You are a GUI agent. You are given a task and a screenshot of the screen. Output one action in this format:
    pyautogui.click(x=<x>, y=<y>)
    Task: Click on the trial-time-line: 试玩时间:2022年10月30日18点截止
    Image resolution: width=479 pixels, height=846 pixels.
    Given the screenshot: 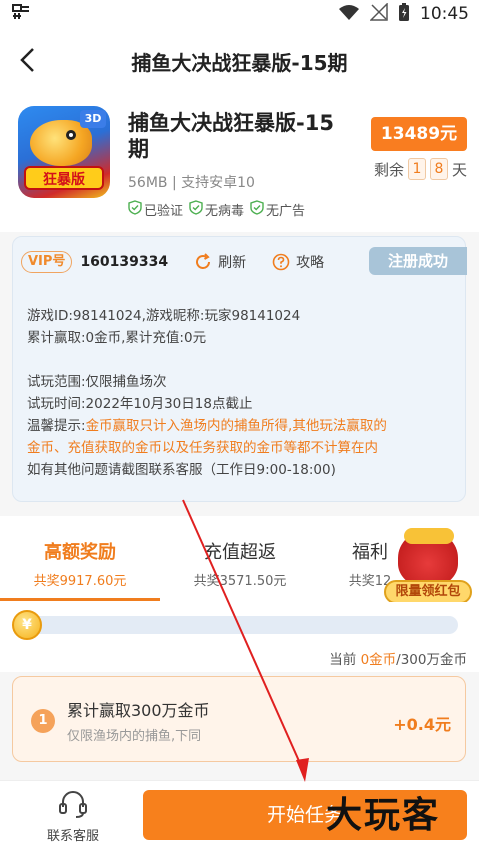 What is the action you would take?
    pyautogui.click(x=140, y=404)
    